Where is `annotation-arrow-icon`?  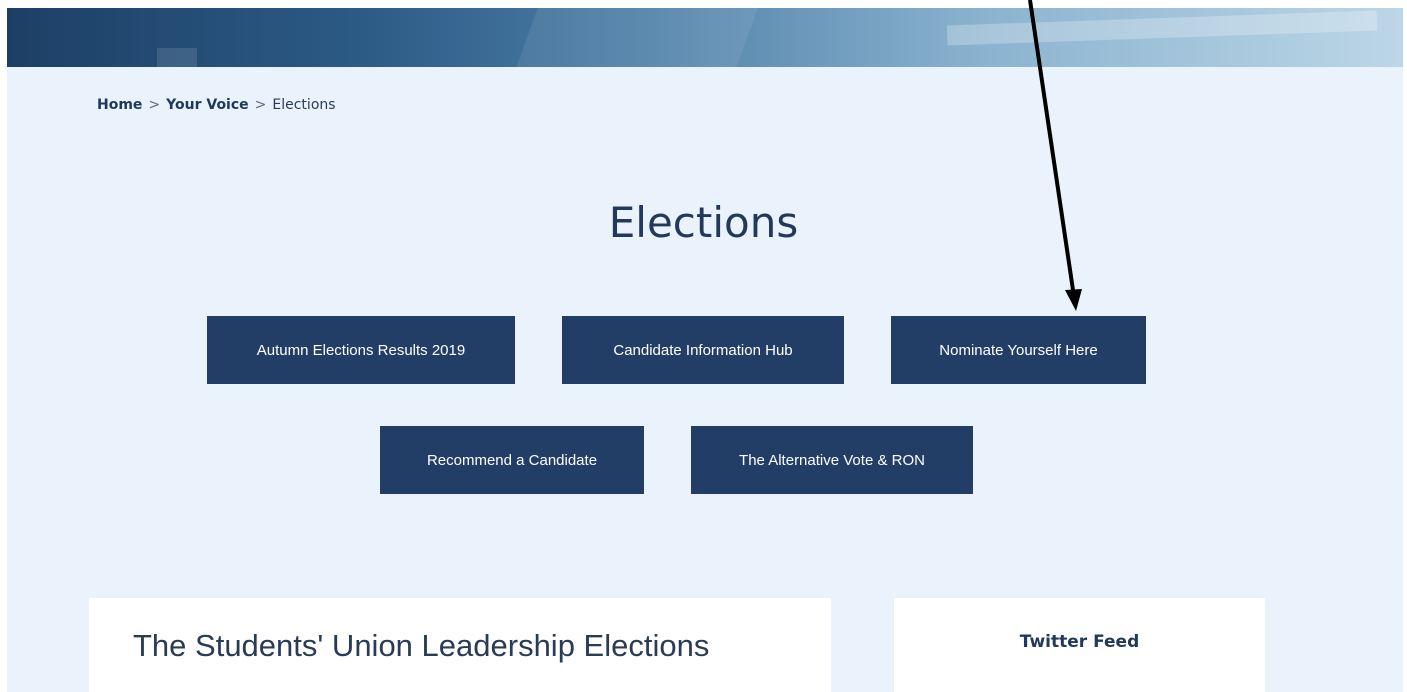 annotation-arrow-icon is located at coordinates (1055, 155).